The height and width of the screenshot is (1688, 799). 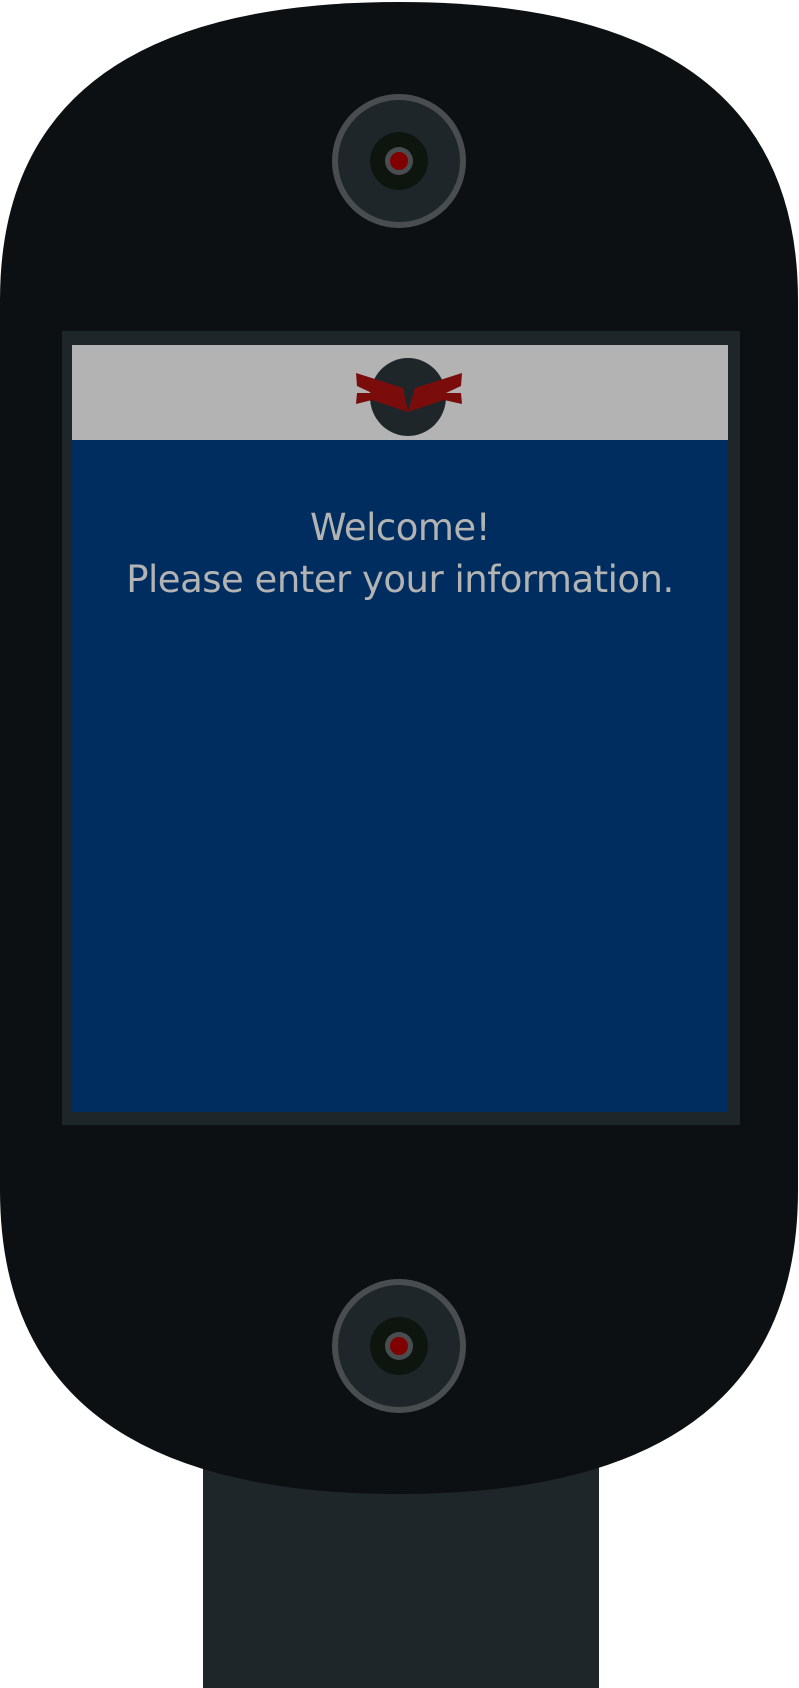 What do you see at coordinates (400, 527) in the screenshot?
I see `welcome-title: Welcome!` at bounding box center [400, 527].